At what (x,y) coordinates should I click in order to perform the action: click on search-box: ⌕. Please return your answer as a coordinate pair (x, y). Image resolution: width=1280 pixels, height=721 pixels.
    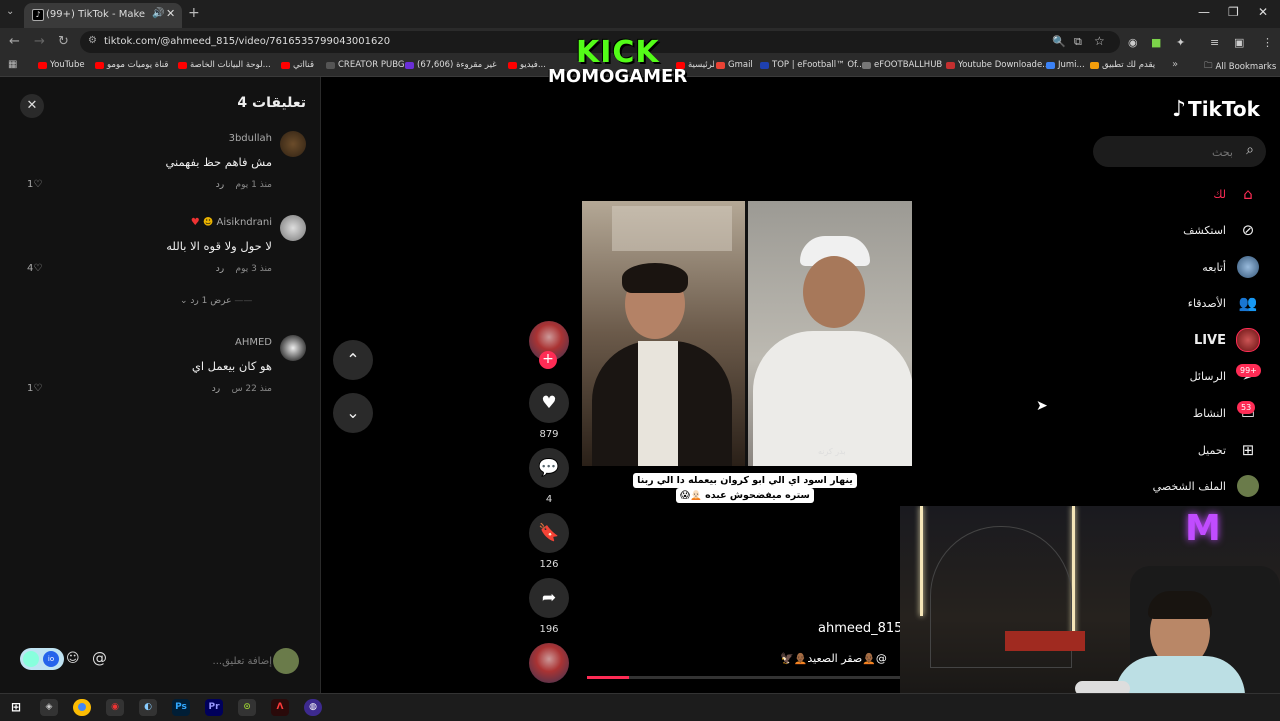
    Looking at the image, I should click on (1179, 152).